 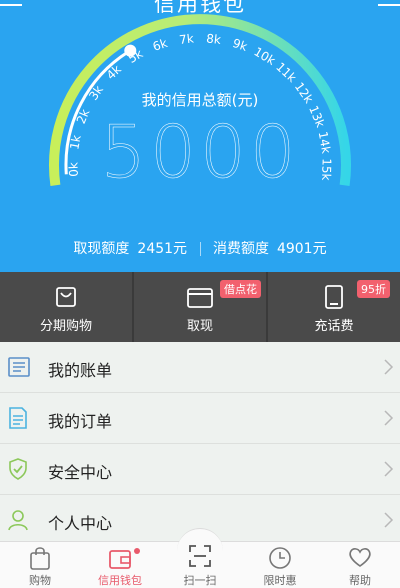 What do you see at coordinates (80, 523) in the screenshot?
I see `menu-item-label: 个人中心` at bounding box center [80, 523].